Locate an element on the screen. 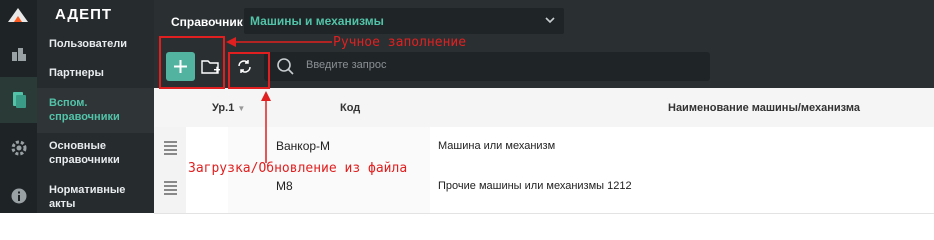 This screenshot has height=240, width=934. annotation-file-load: Загрузка/Обновление из файла is located at coordinates (298, 168).